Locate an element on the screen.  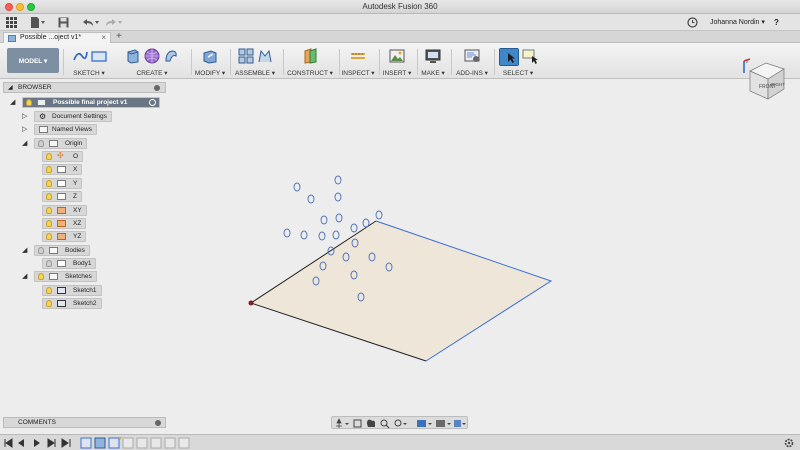
data-panel-grid-icon is located at coordinates (11, 22).